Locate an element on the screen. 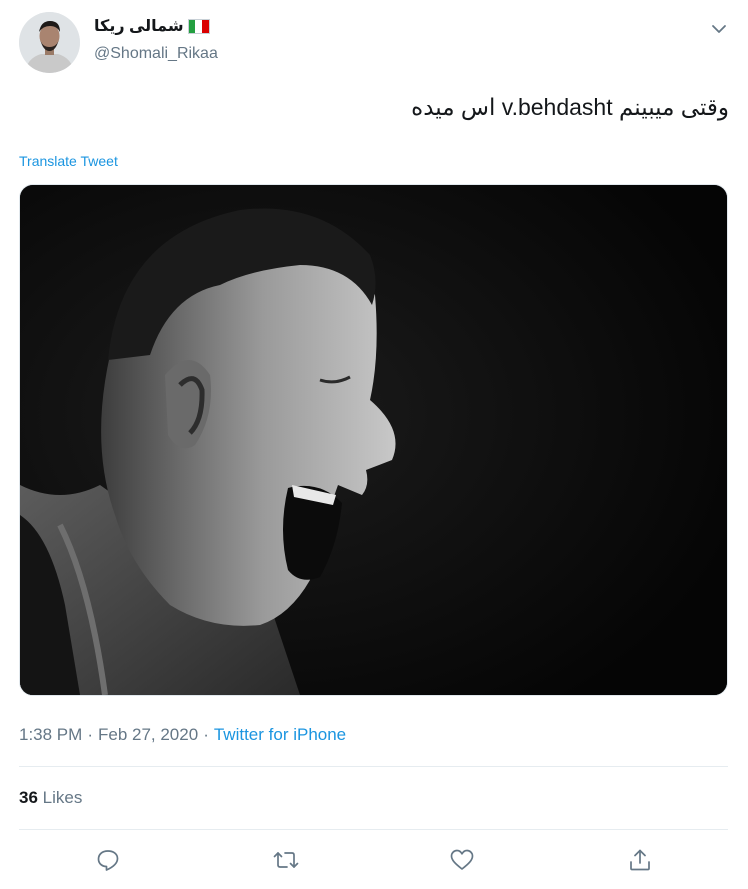 Image resolution: width=748 pixels, height=889 pixels. tweet-source-link: Twitter for iPhone is located at coordinates (280, 734).